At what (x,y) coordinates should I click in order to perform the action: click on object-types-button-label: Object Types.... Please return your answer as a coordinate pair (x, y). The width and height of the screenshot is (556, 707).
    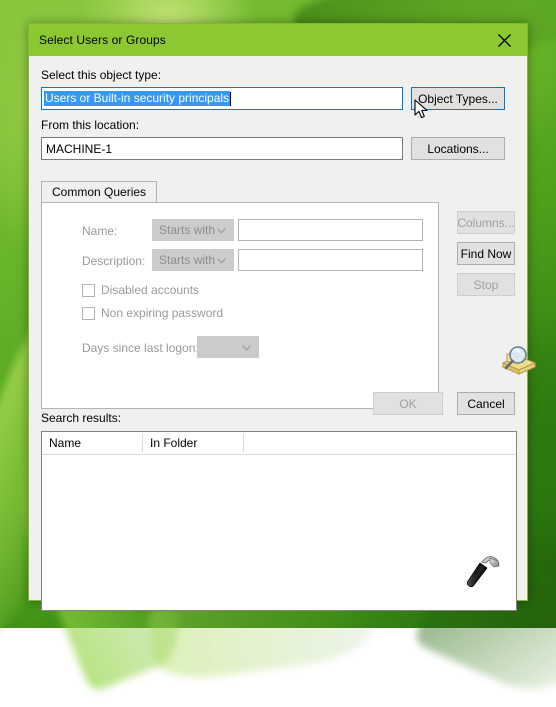
    Looking at the image, I should click on (458, 98).